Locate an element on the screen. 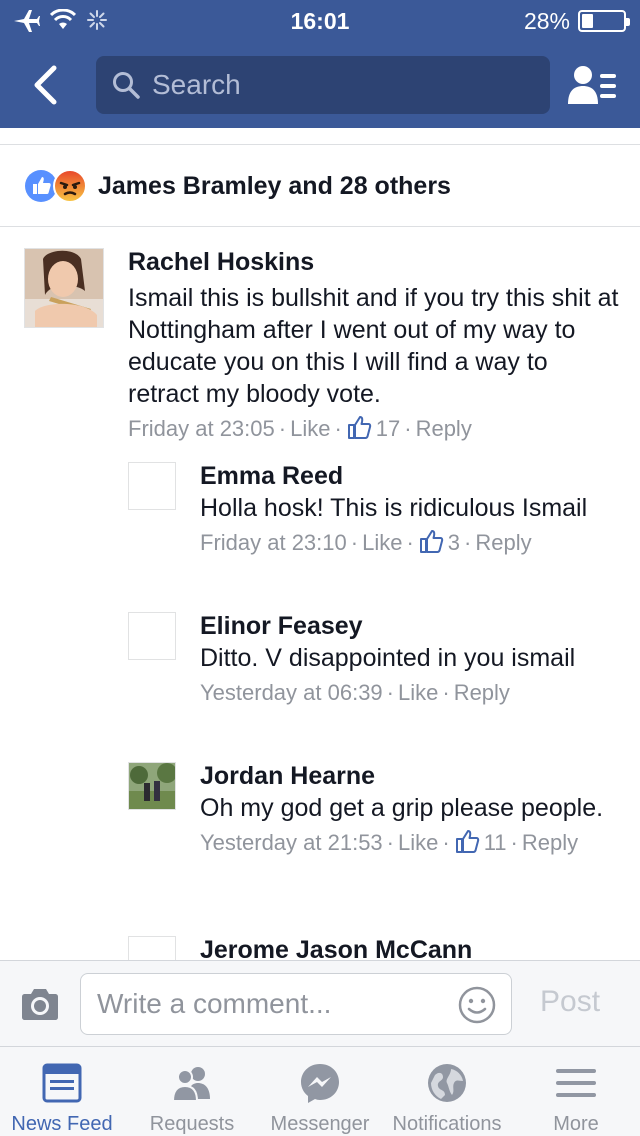 The width and height of the screenshot is (640, 1136). comment-author: Rachel Hoskins is located at coordinates (376, 262).